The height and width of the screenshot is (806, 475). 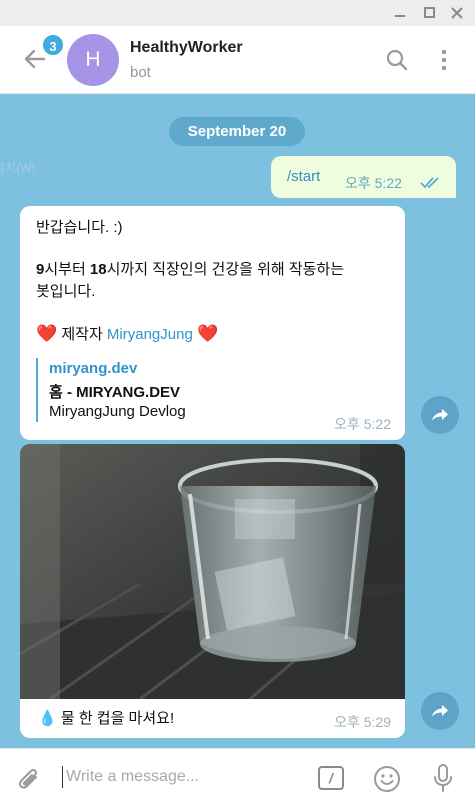 I want to click on smiley-icon, so click(x=387, y=779).